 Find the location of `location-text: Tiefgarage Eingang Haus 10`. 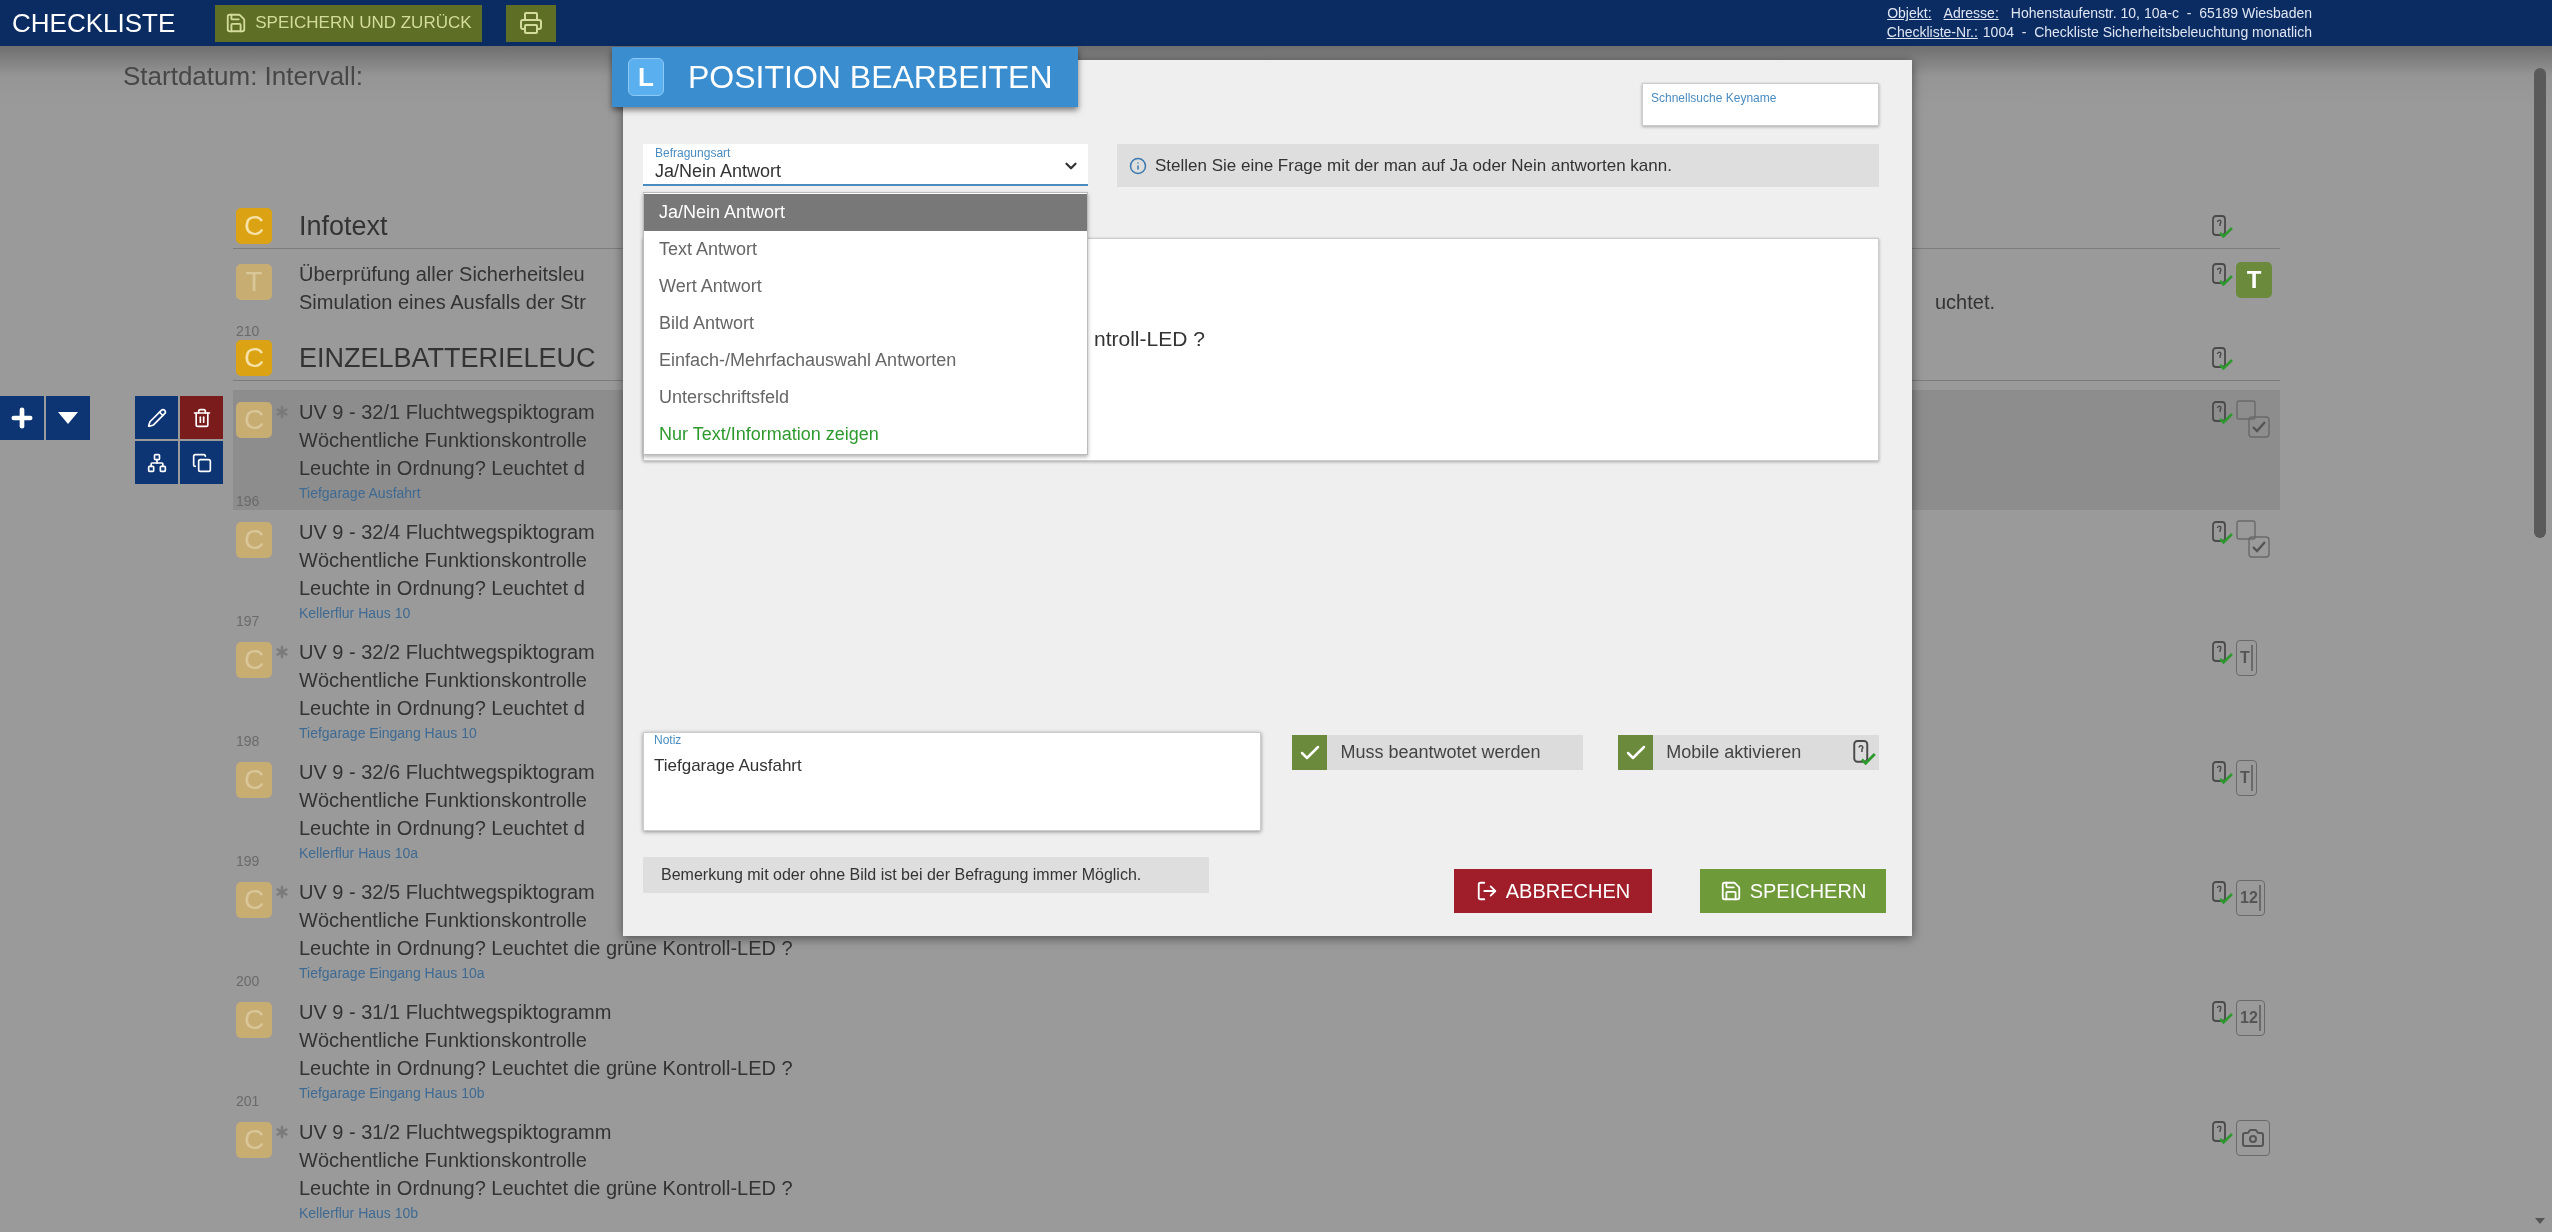

location-text: Tiefgarage Eingang Haus 10 is located at coordinates (388, 733).